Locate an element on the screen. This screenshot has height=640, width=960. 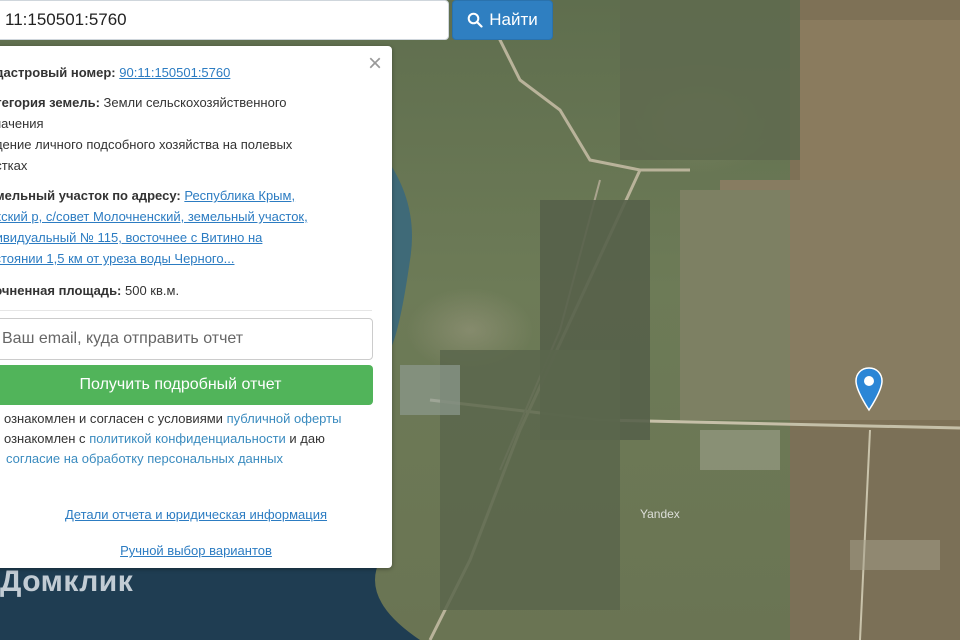
search-icon is located at coordinates (475, 20).